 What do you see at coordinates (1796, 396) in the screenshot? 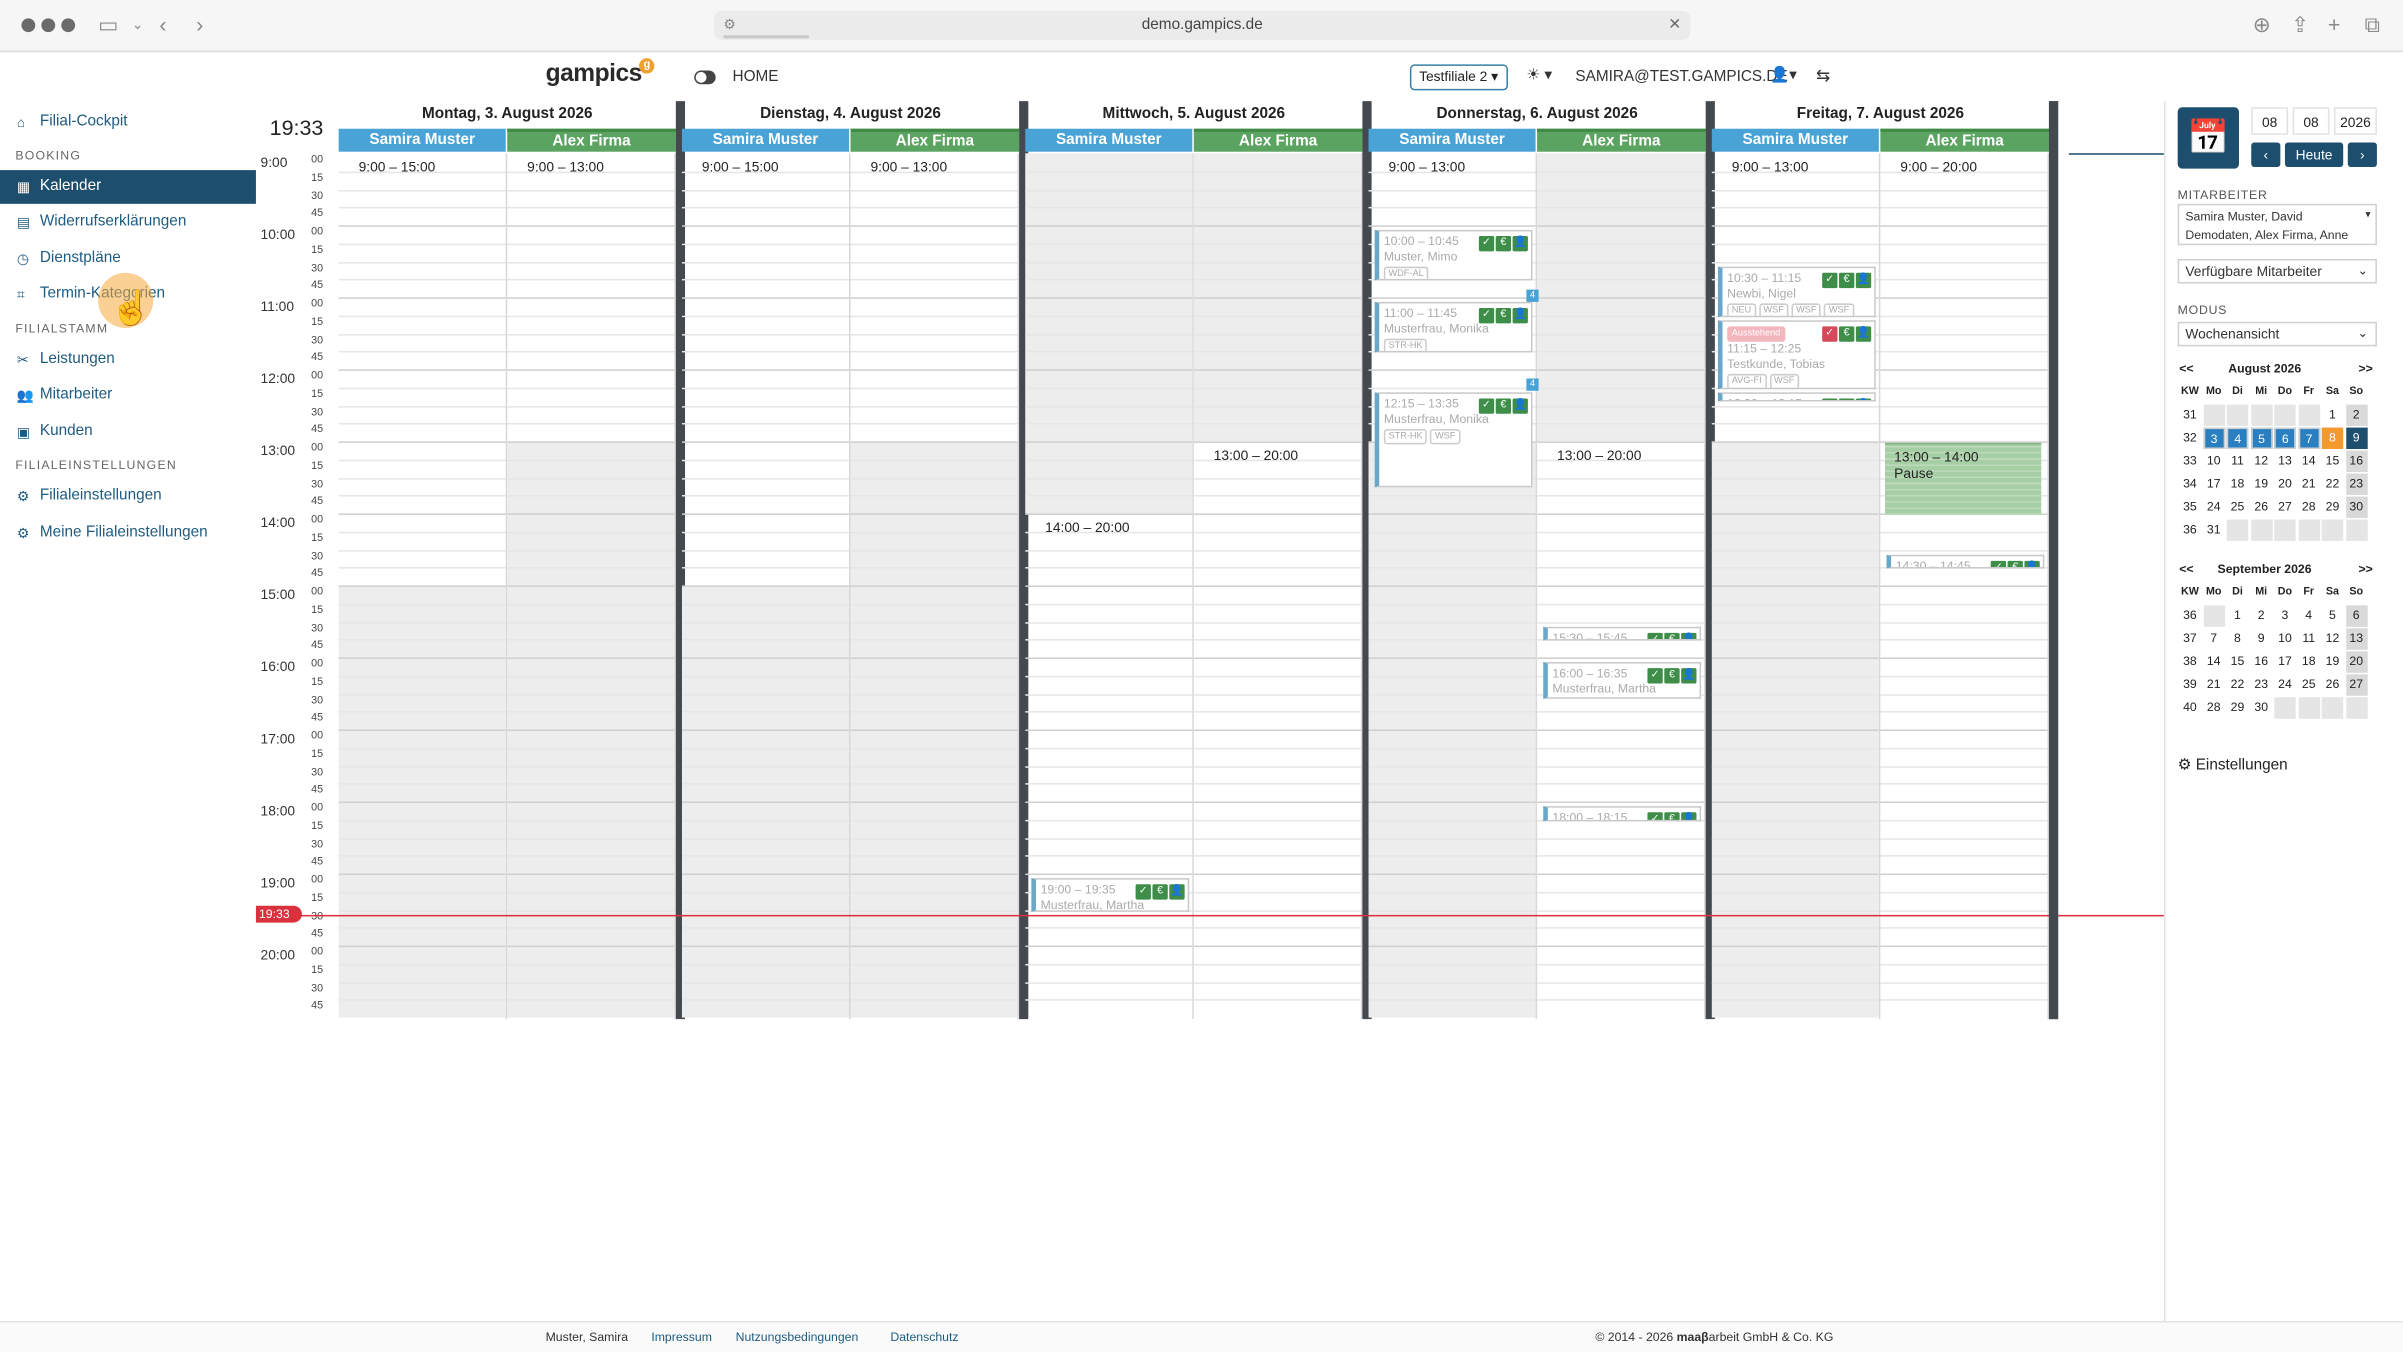
I see `appointment: 12:30 – 13:15✓€👤` at bounding box center [1796, 396].